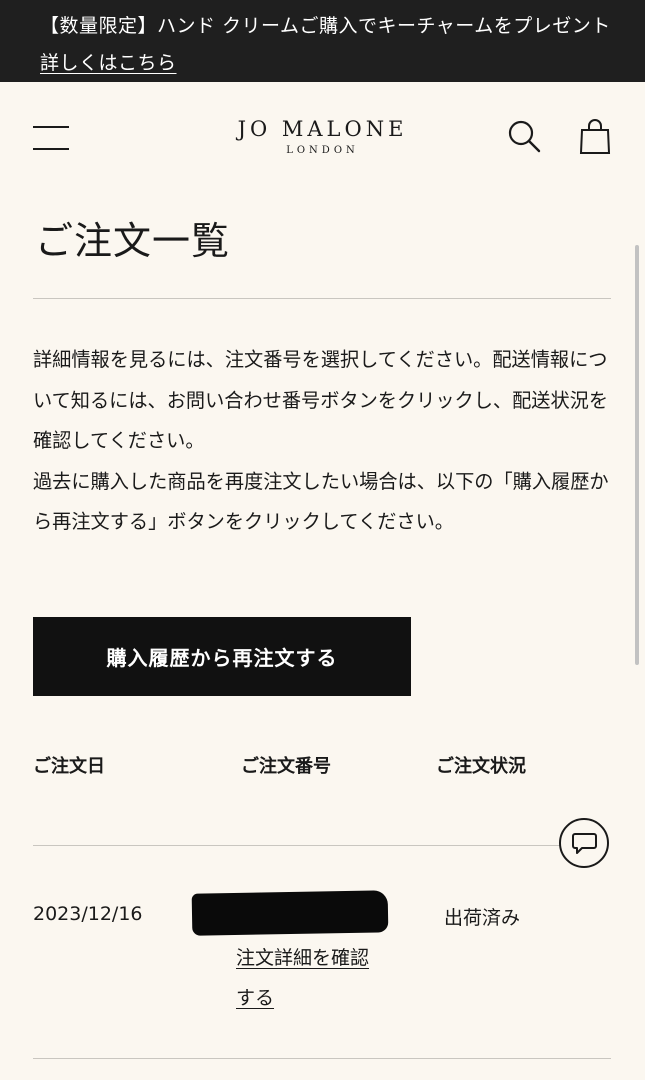 Image resolution: width=645 pixels, height=1080 pixels. What do you see at coordinates (286, 766) in the screenshot?
I see `column-header-order-number: ご注文番号` at bounding box center [286, 766].